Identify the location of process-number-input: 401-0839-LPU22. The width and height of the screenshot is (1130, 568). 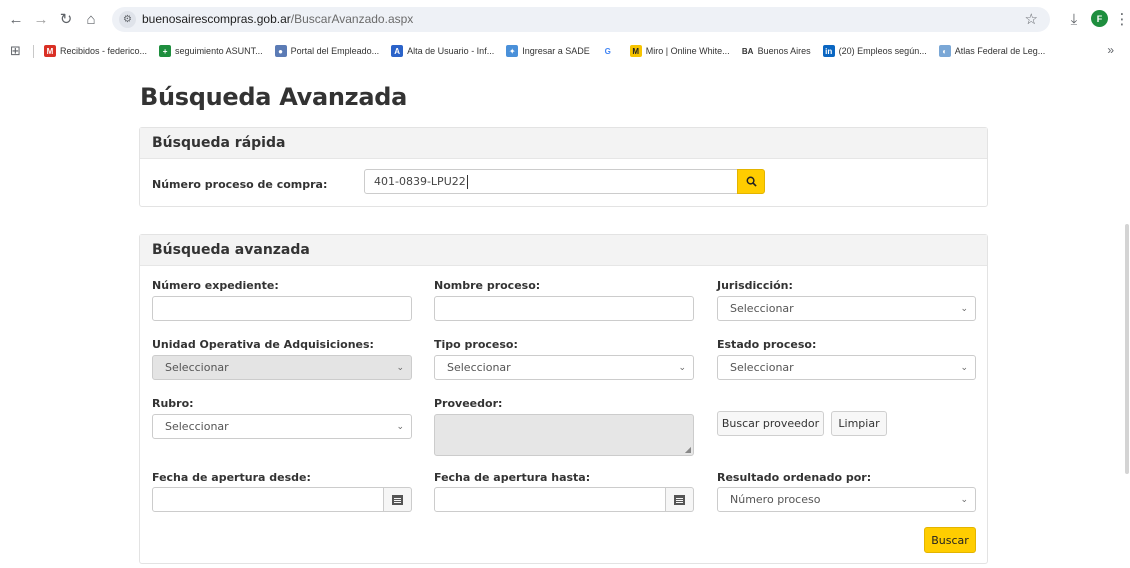
(551, 181).